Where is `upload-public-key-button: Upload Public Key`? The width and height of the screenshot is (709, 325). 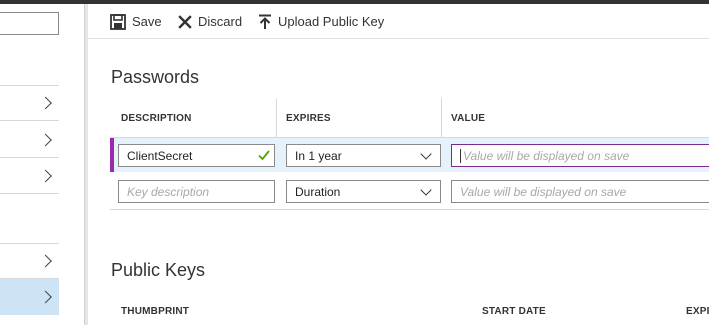
upload-public-key-button: Upload Public Key is located at coordinates (321, 21).